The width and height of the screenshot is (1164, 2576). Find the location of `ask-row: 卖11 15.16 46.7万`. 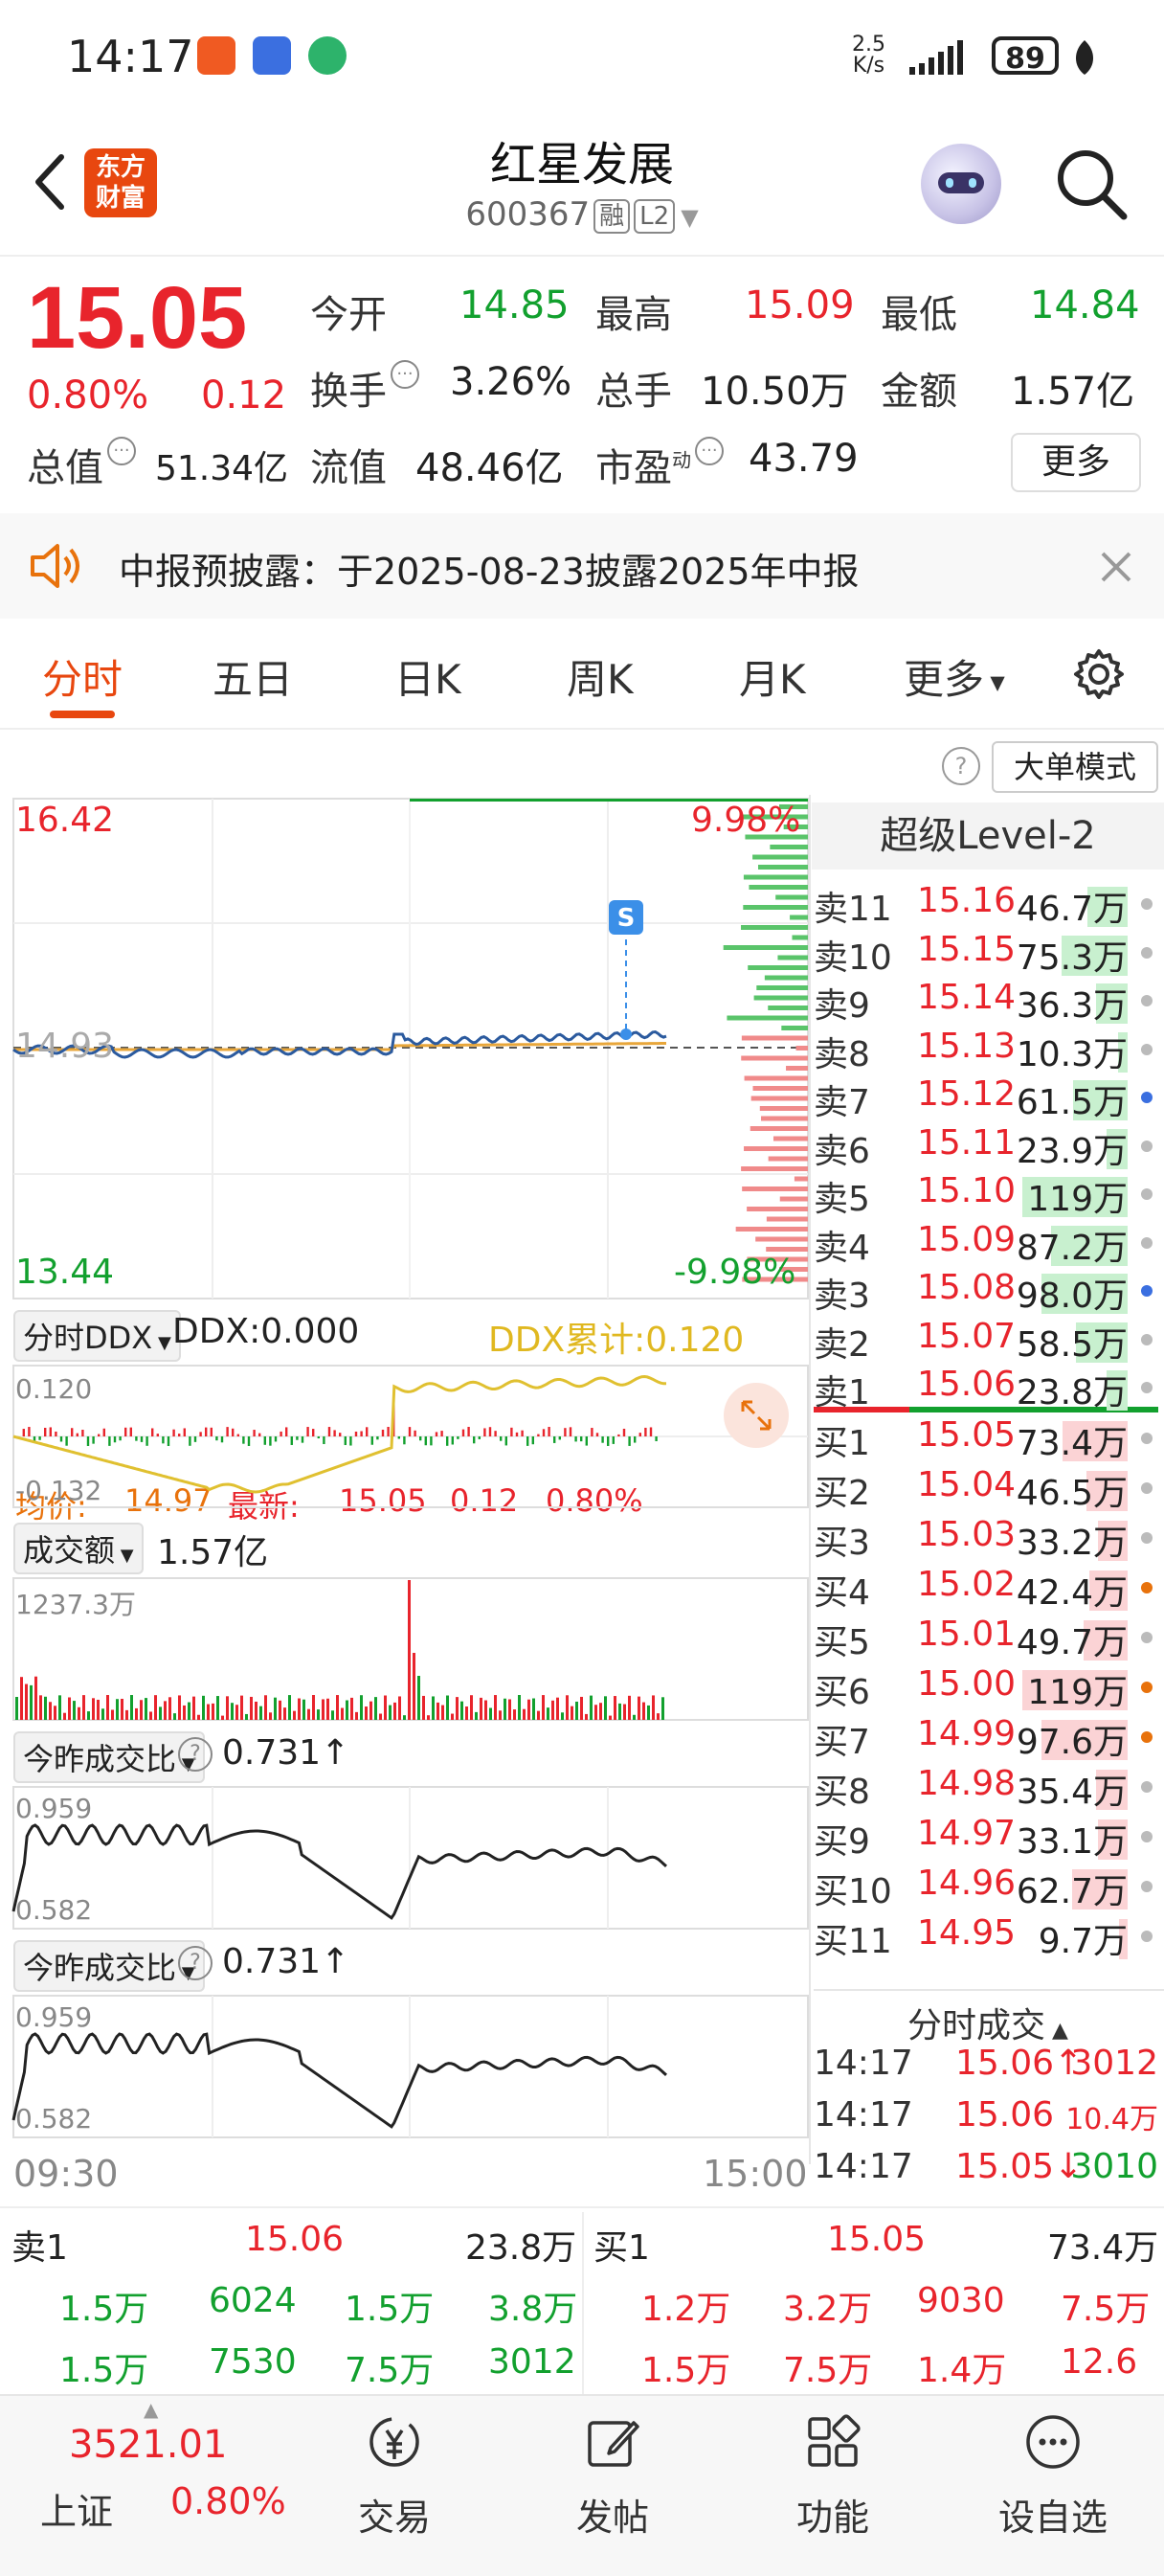

ask-row: 卖11 15.16 46.7万 is located at coordinates (986, 905).